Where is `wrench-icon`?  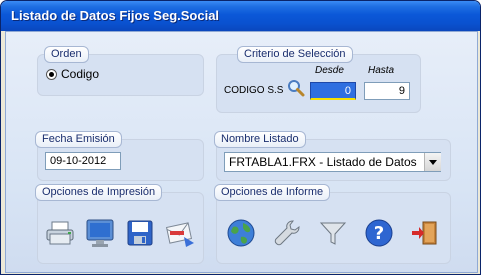 wrench-icon is located at coordinates (287, 233).